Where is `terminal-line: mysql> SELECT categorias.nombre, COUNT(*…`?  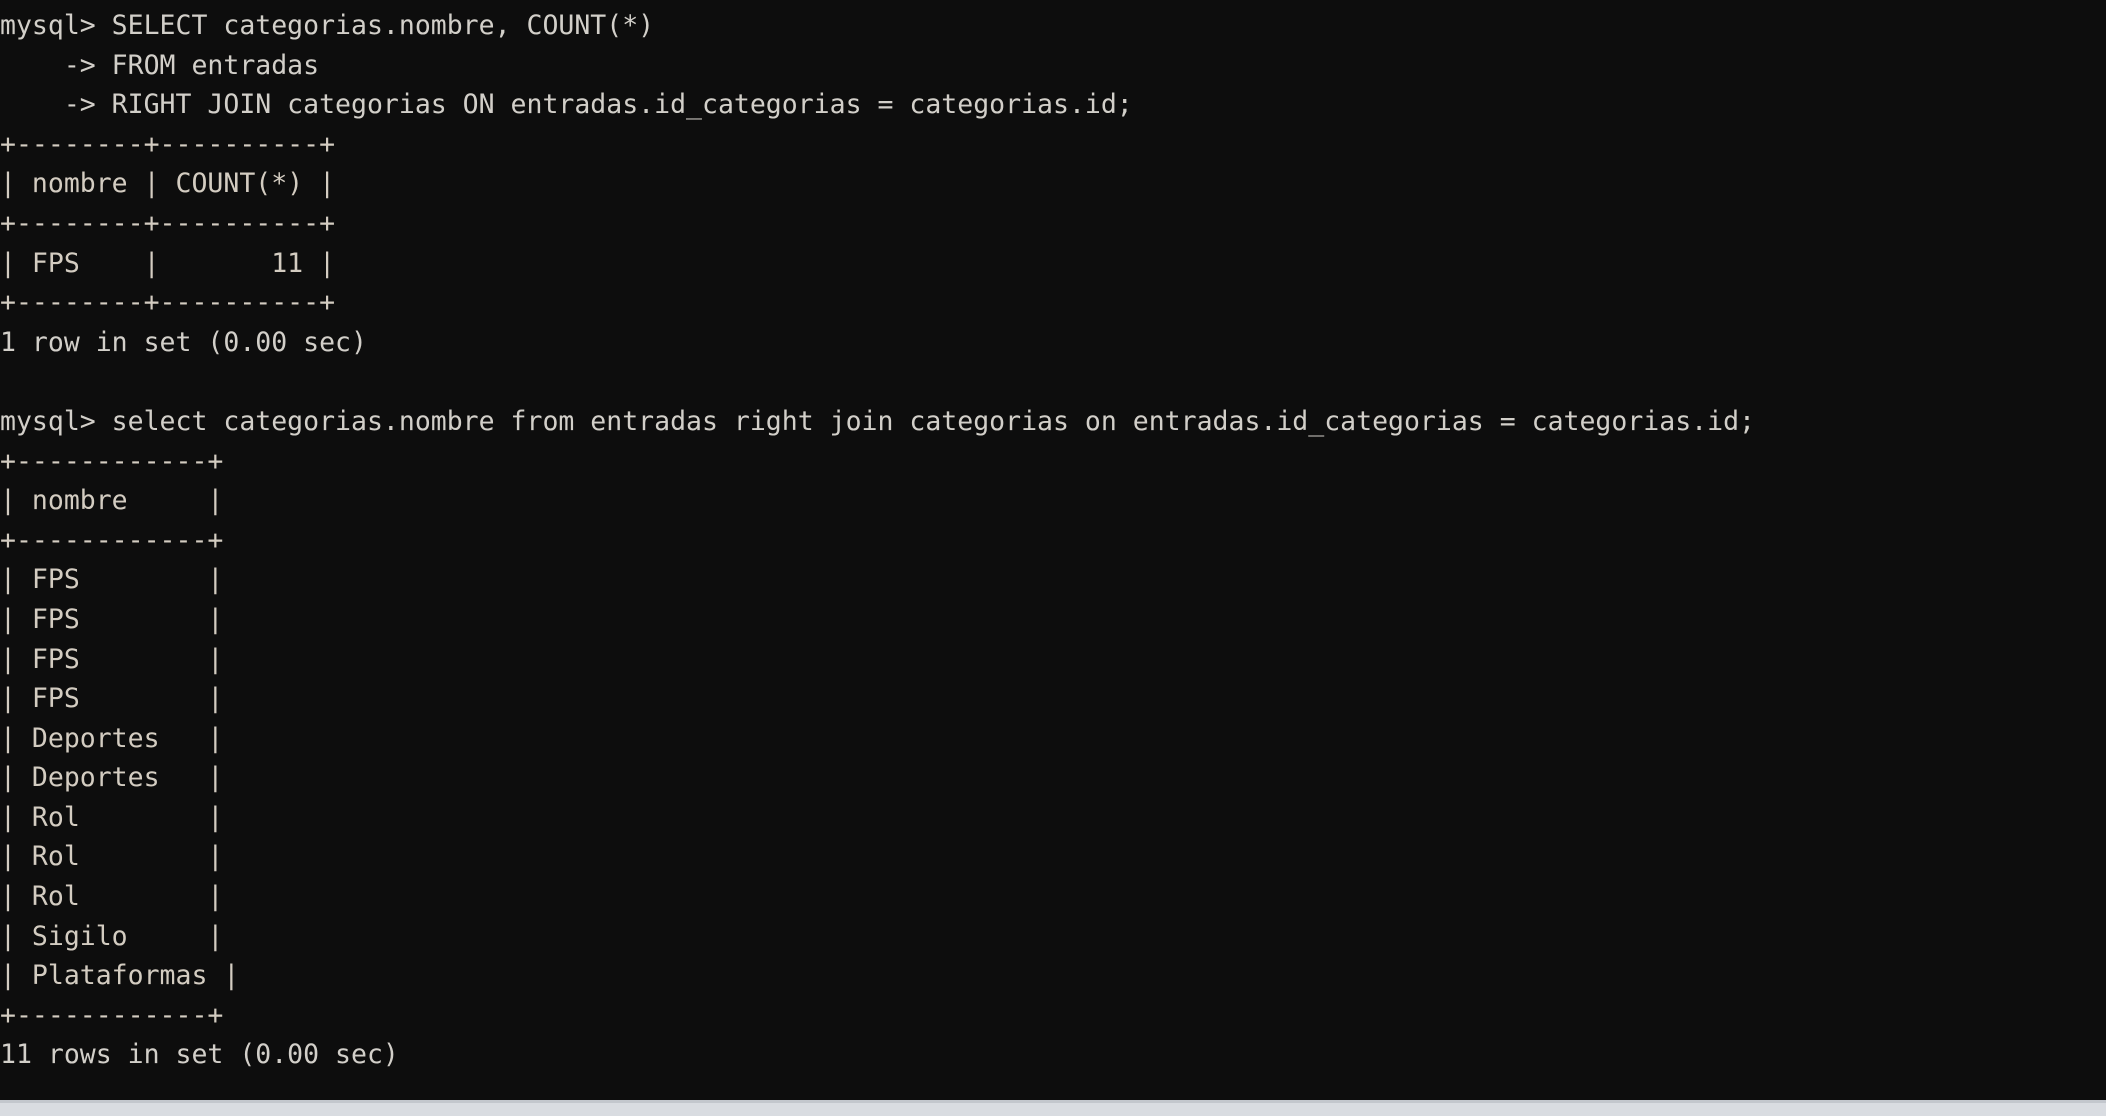 terminal-line: mysql> SELECT categorias.nombre, COUNT(*… is located at coordinates (327, 25).